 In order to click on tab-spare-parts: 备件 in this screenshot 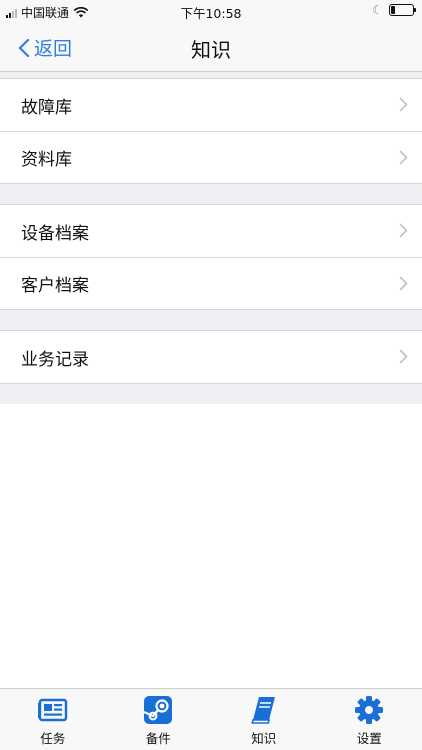, I will do `click(159, 719)`.